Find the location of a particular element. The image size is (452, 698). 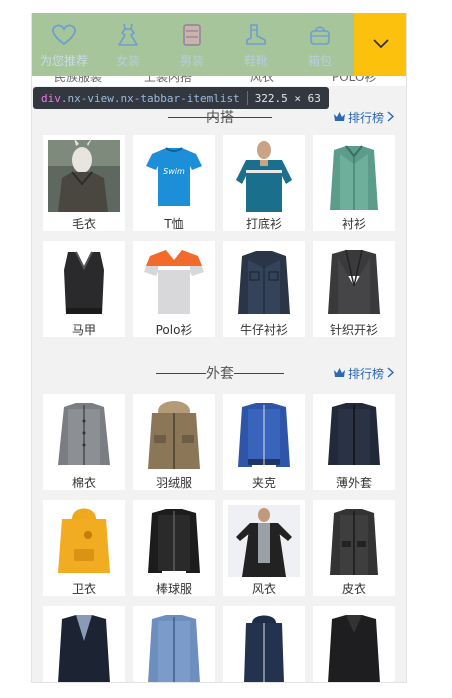

peek-label: 上装内搭 is located at coordinates (168, 80).